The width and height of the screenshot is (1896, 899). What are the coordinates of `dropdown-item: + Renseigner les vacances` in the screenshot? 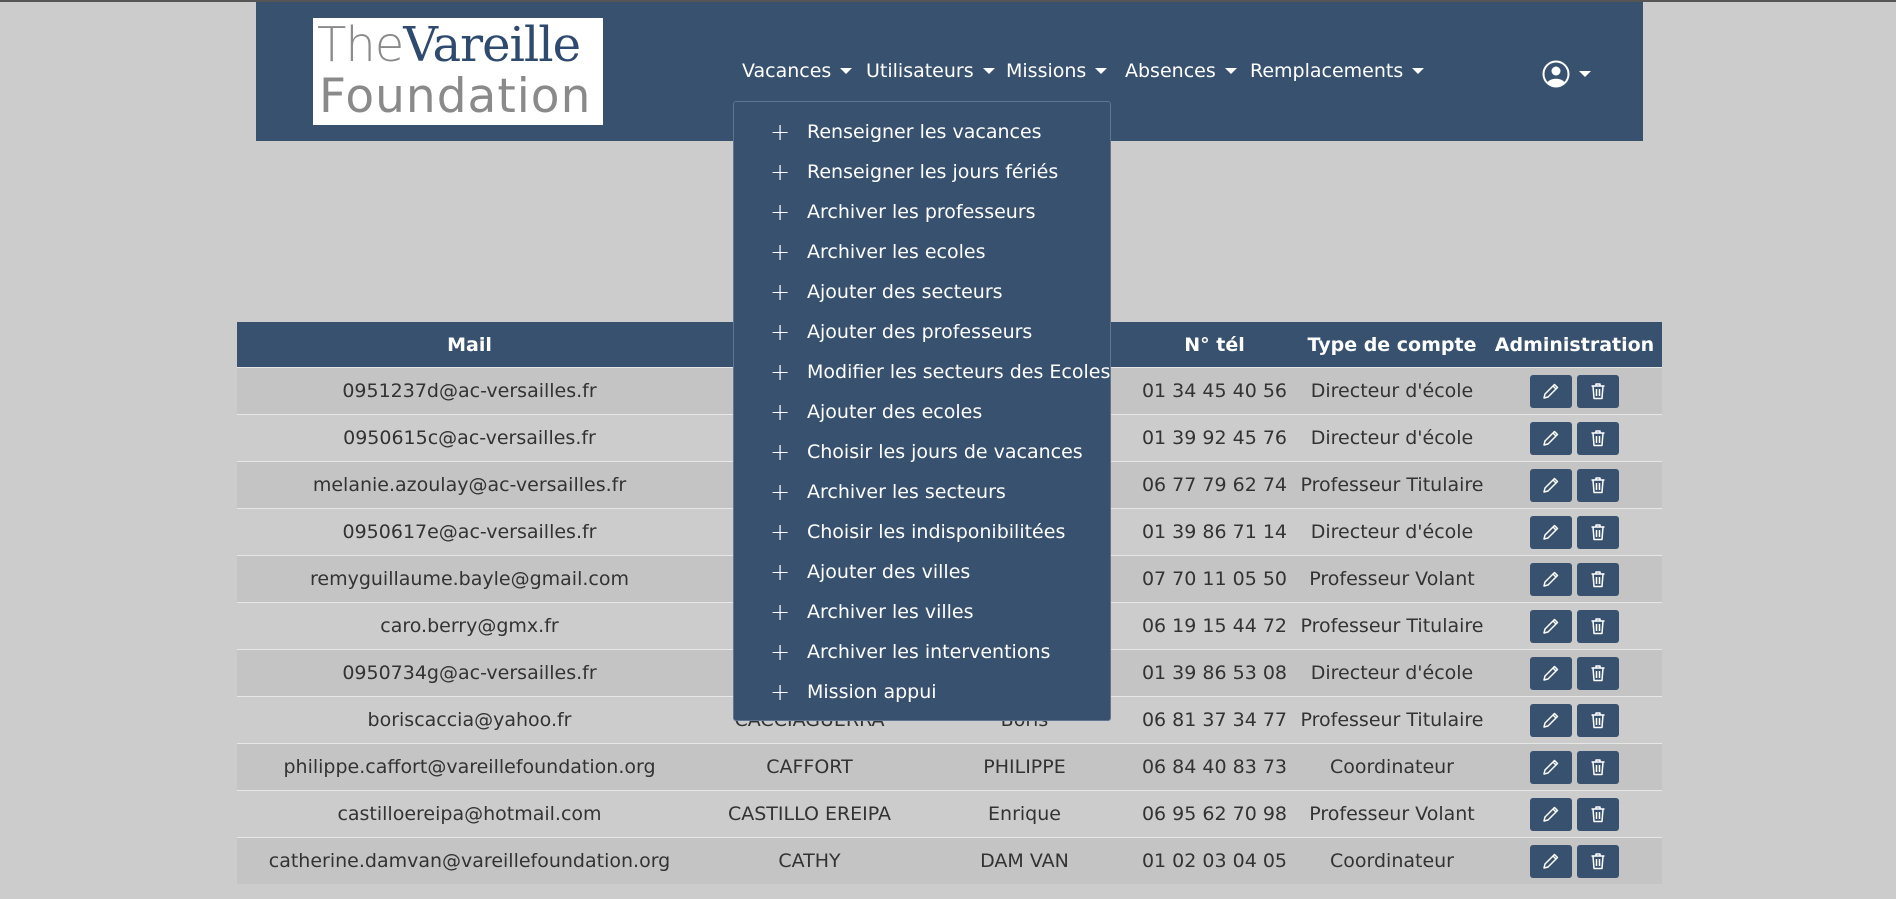 It's located at (922, 132).